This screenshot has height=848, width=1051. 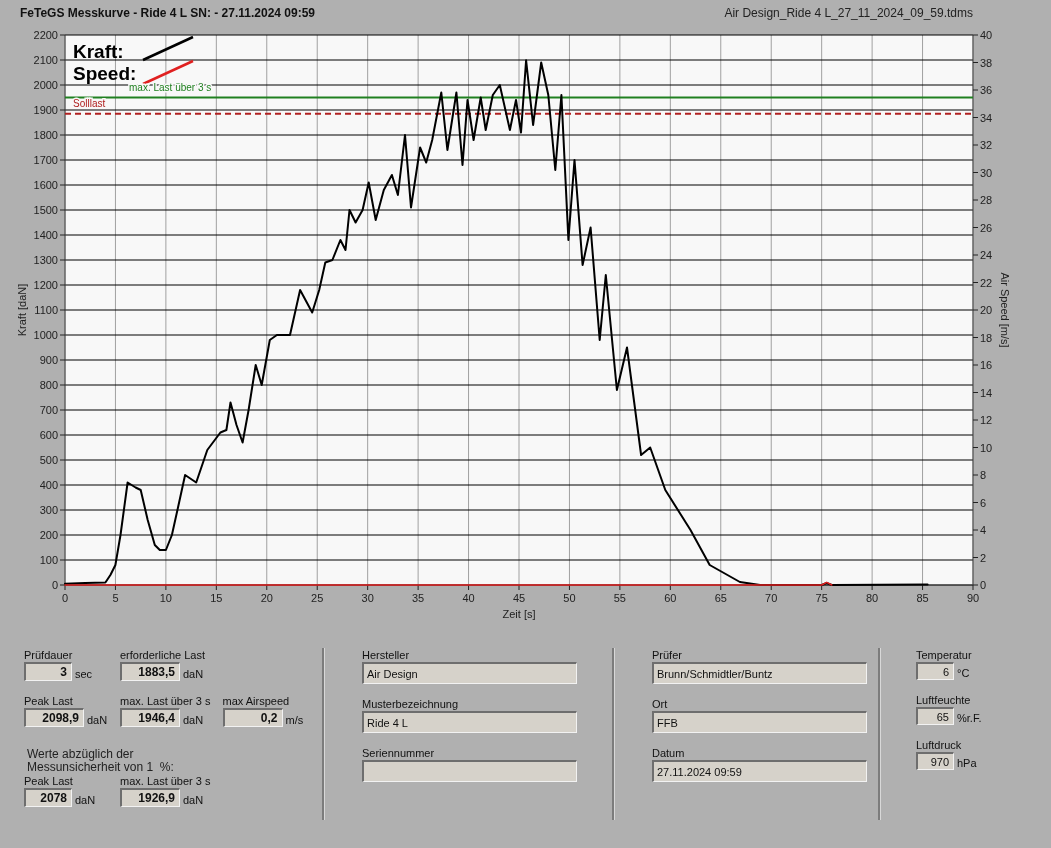 What do you see at coordinates (46, 310) in the screenshot?
I see `axis-tick-label: 1100` at bounding box center [46, 310].